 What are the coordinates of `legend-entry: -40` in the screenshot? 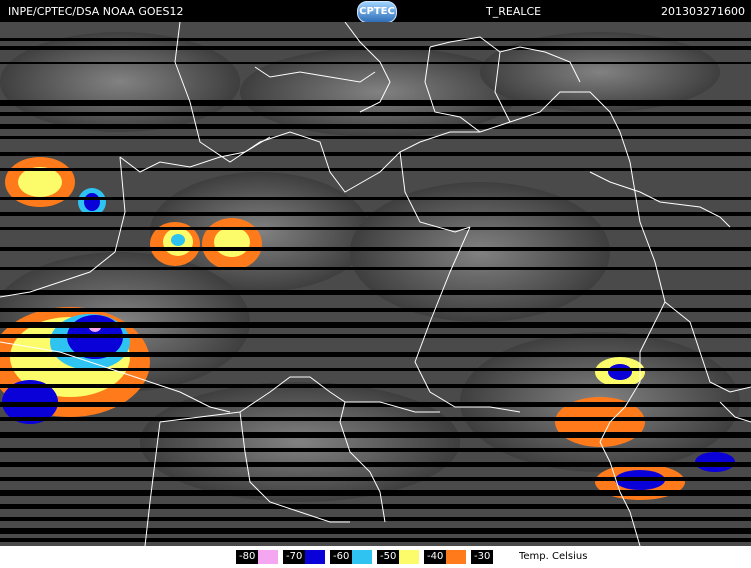 It's located at (445, 557).